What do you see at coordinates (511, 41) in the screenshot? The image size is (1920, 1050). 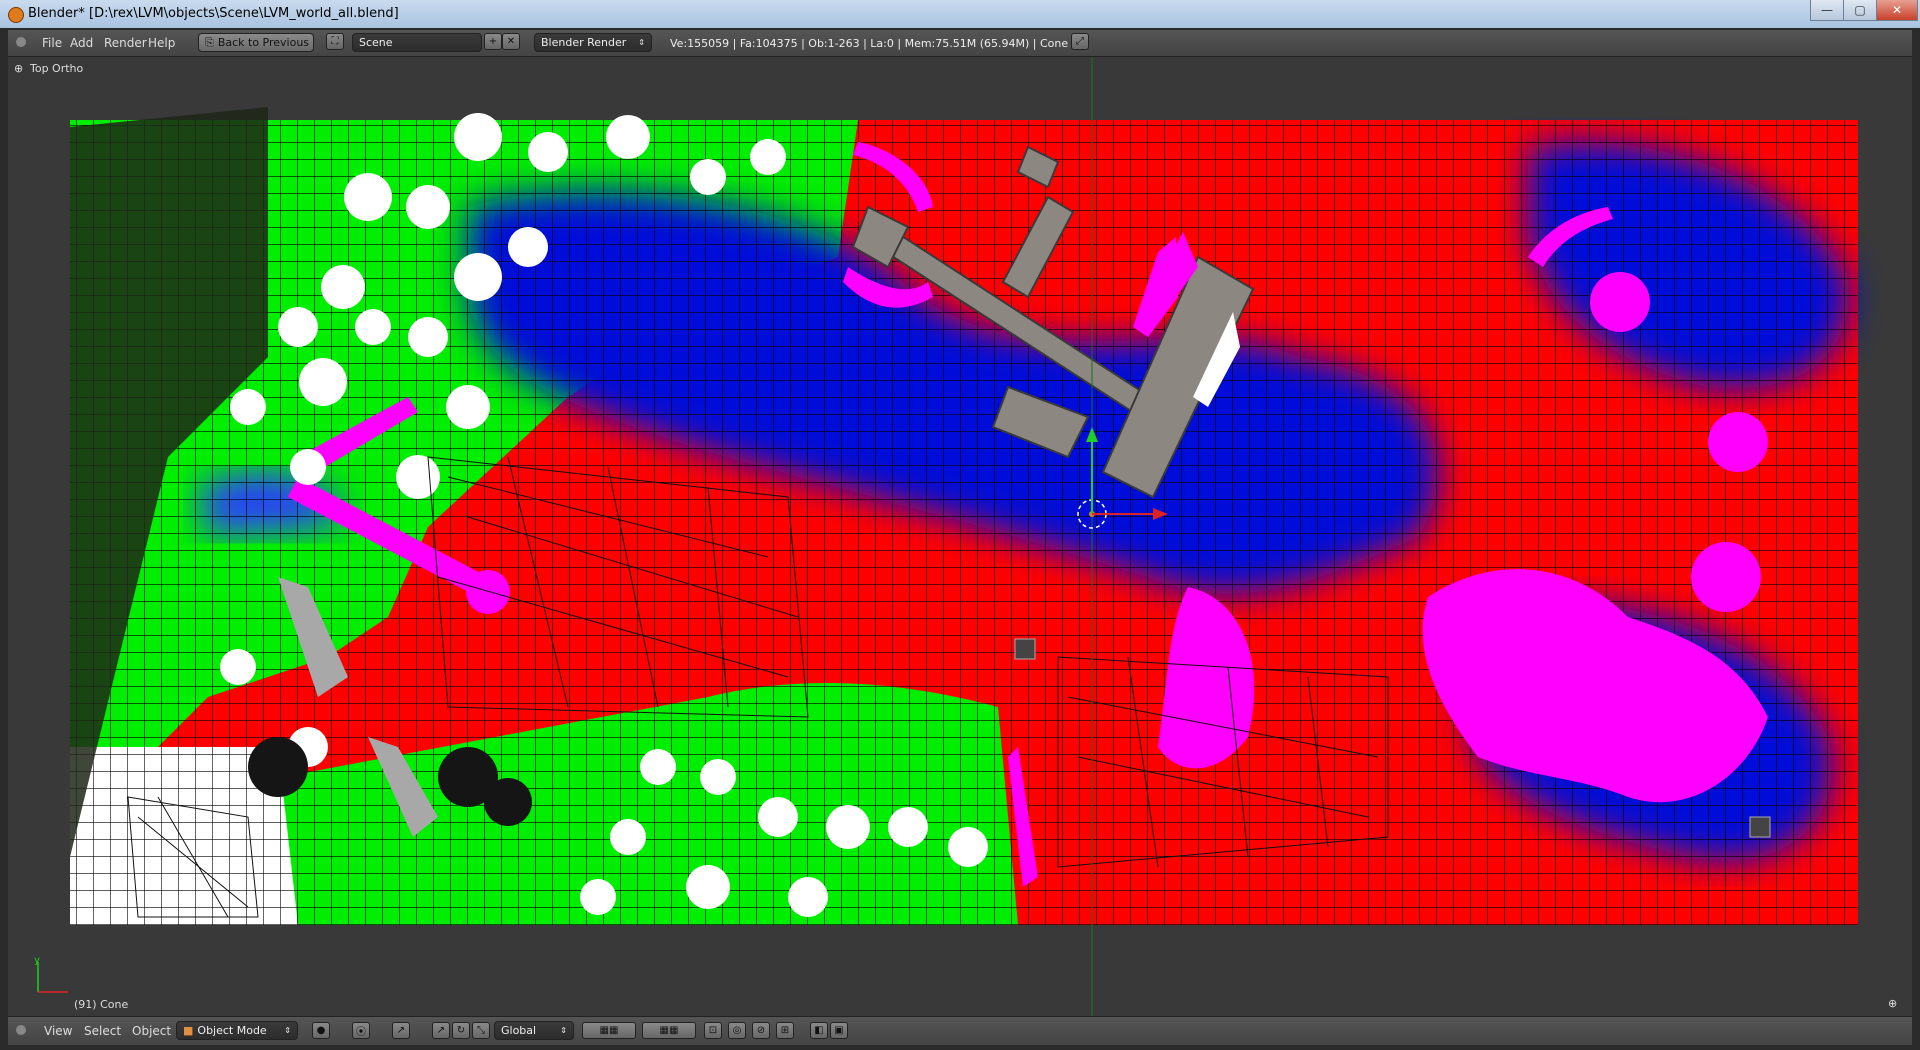 I see `delete-scene-icon: ✕` at bounding box center [511, 41].